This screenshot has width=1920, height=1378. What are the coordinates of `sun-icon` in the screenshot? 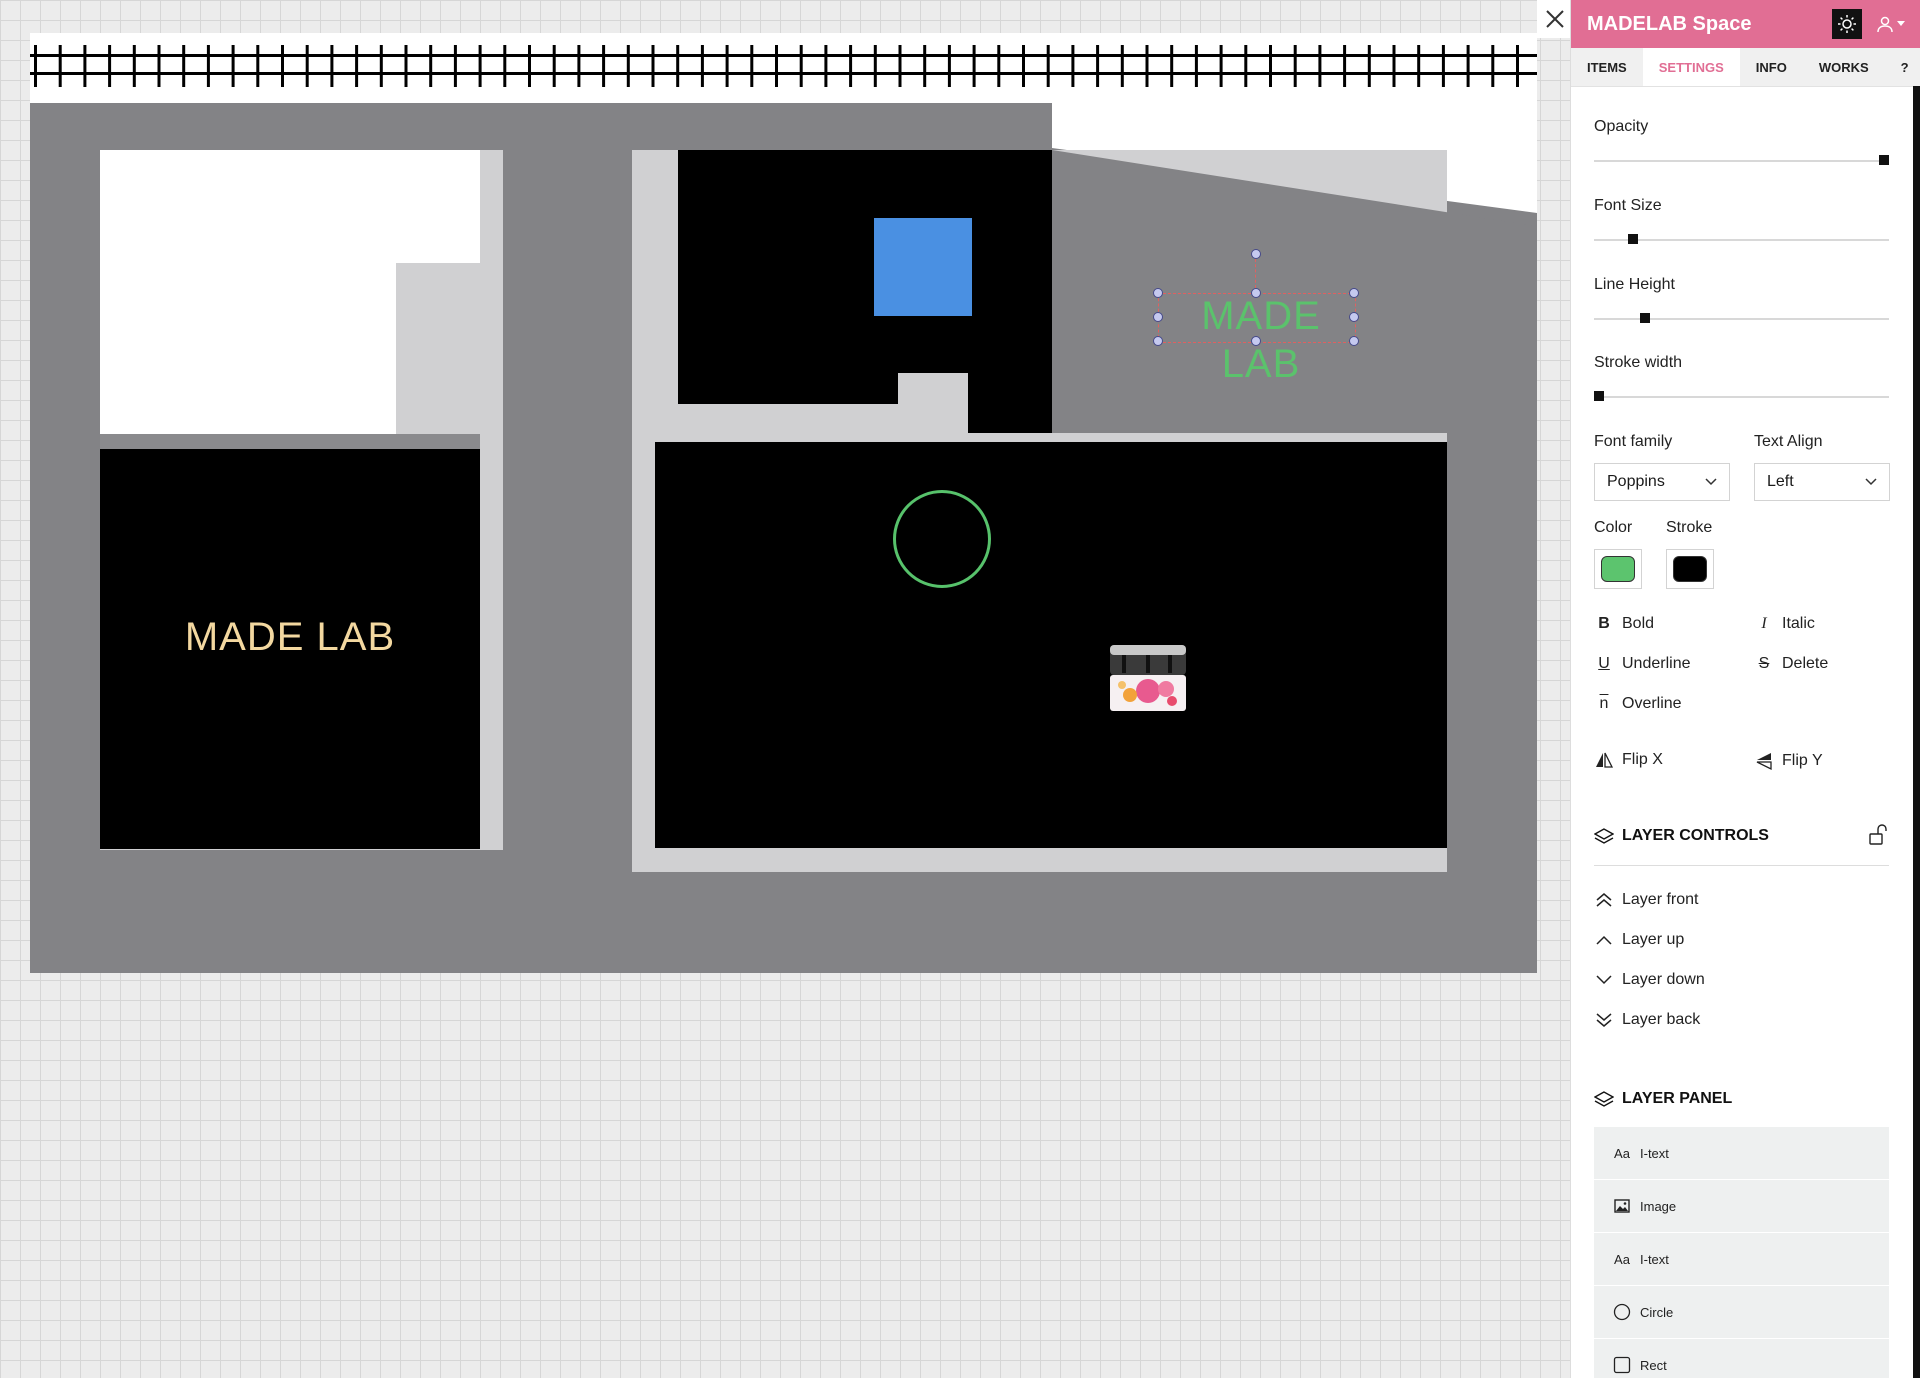 It's located at (1847, 24).